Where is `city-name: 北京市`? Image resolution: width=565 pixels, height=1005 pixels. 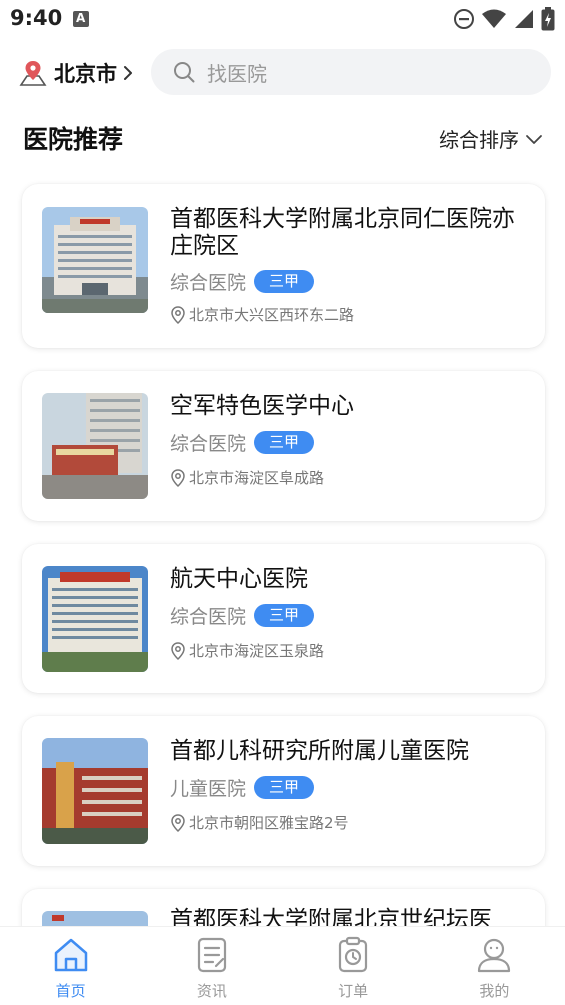
city-name: 北京市 is located at coordinates (85, 74).